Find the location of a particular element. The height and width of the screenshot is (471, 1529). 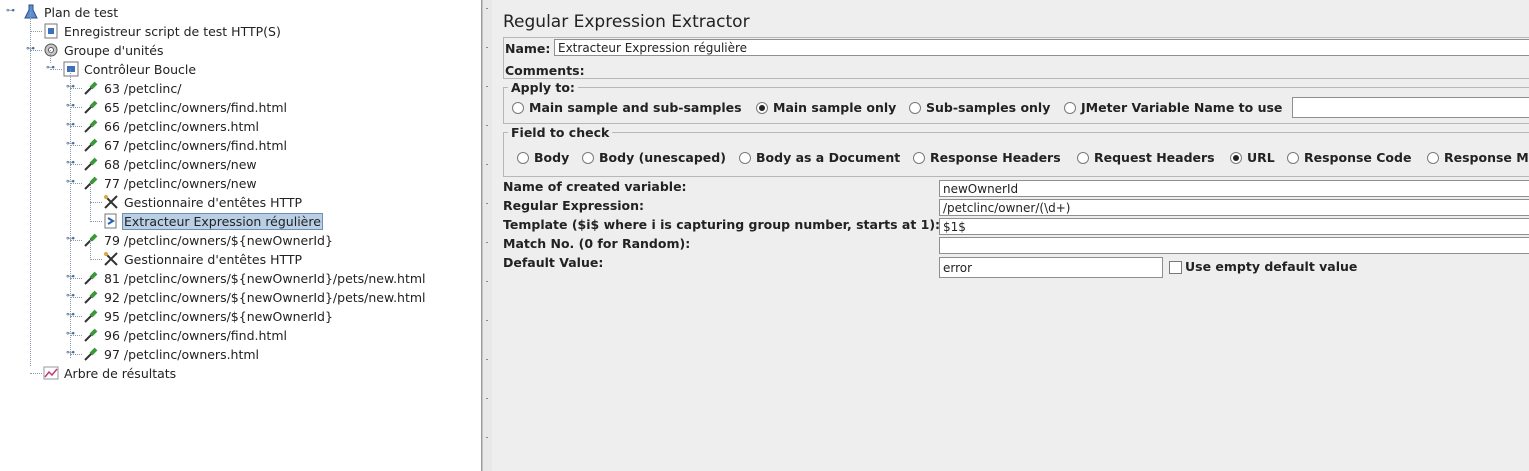

jmeter-variable-field is located at coordinates (1410, 107).